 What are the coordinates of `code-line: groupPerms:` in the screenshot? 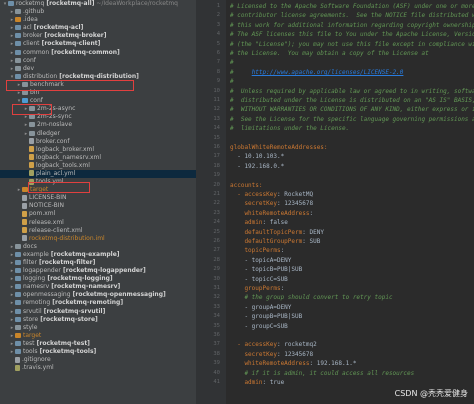 It's located at (257, 288).